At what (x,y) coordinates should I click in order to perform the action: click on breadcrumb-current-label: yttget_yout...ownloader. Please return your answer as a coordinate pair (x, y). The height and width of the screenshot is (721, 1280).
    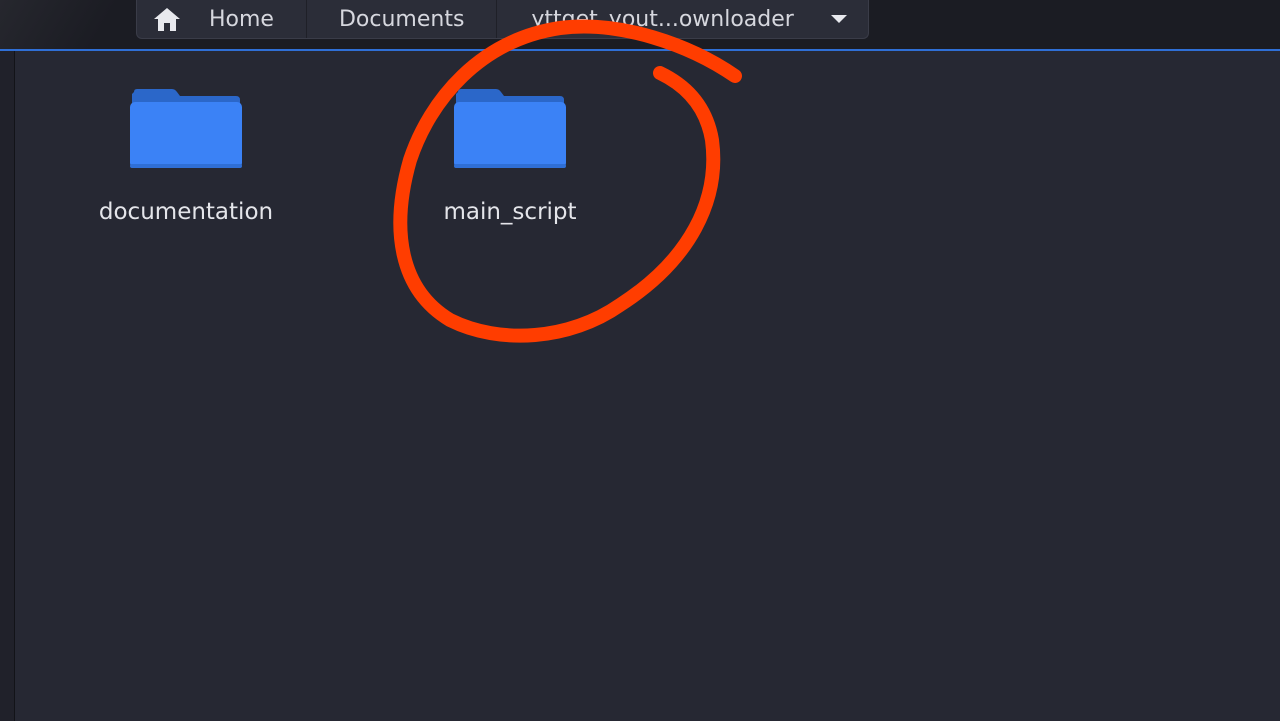
    Looking at the image, I should click on (662, 19).